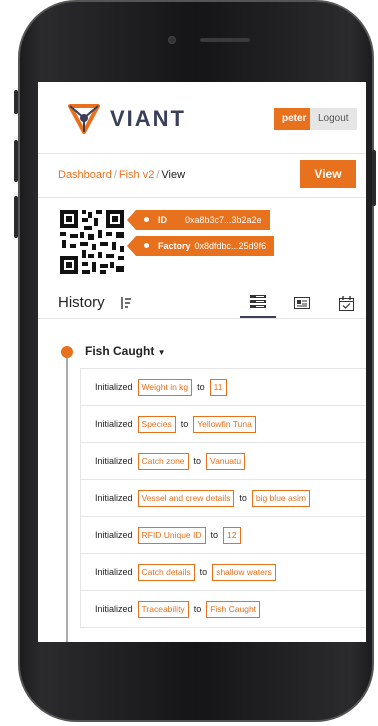  I want to click on volume-down-button, so click(16, 217).